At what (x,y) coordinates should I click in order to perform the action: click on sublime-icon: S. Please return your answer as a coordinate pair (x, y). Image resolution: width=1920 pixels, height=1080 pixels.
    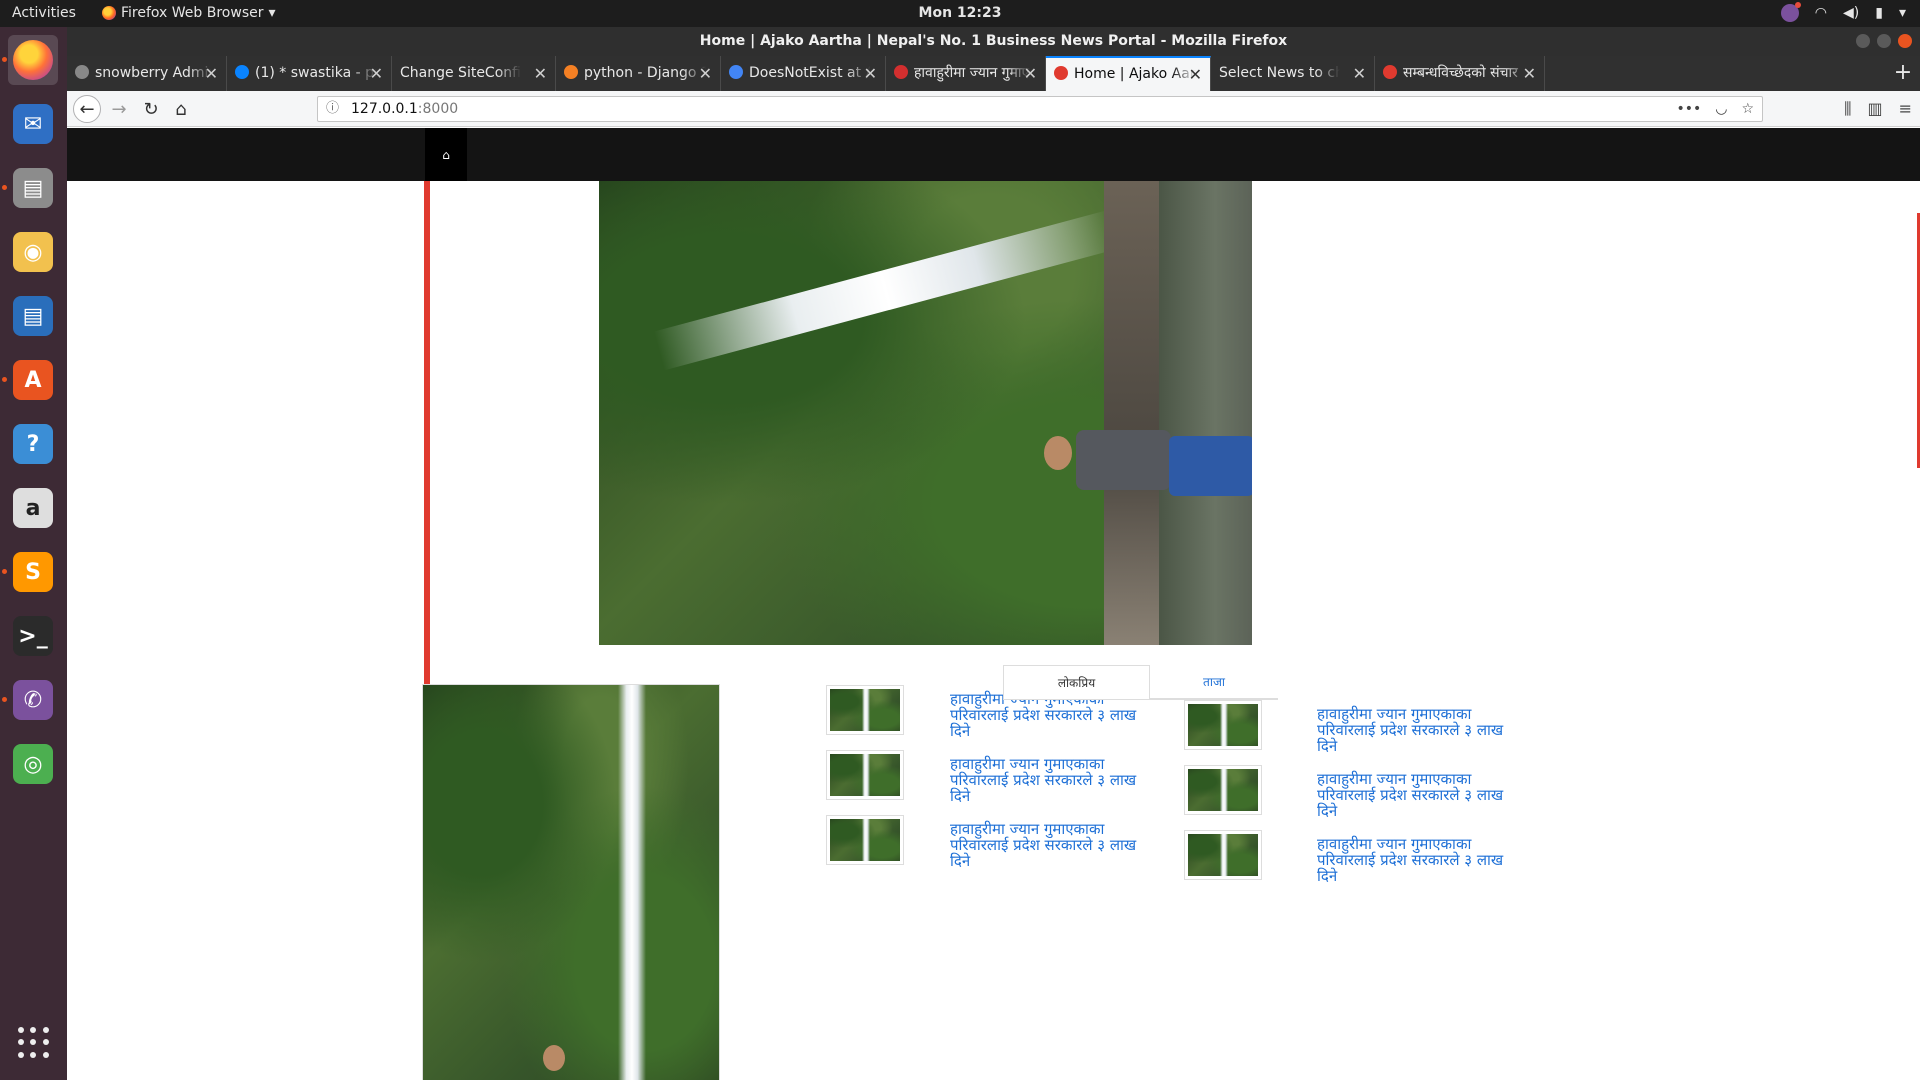
    Looking at the image, I should click on (33, 572).